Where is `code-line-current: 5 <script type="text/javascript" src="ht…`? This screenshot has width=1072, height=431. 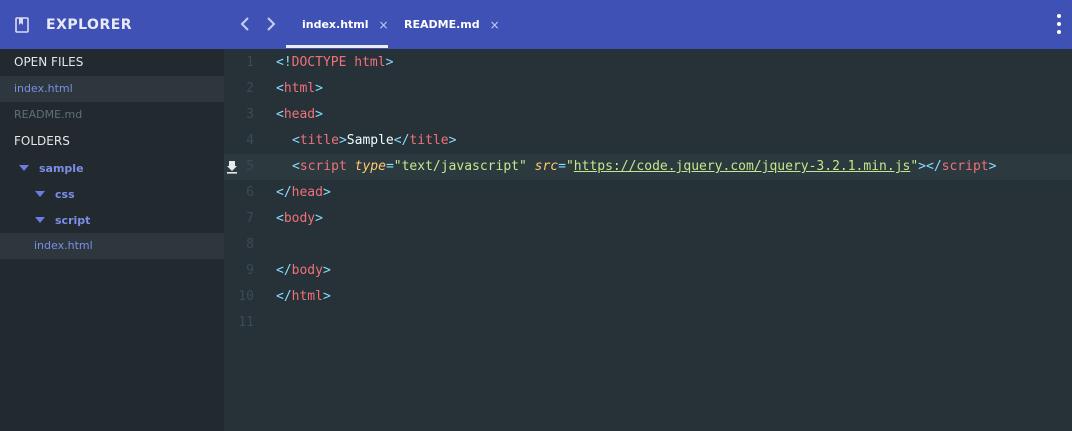
code-line-current: 5 <script type="text/javascript" src="ht… is located at coordinates (648, 167).